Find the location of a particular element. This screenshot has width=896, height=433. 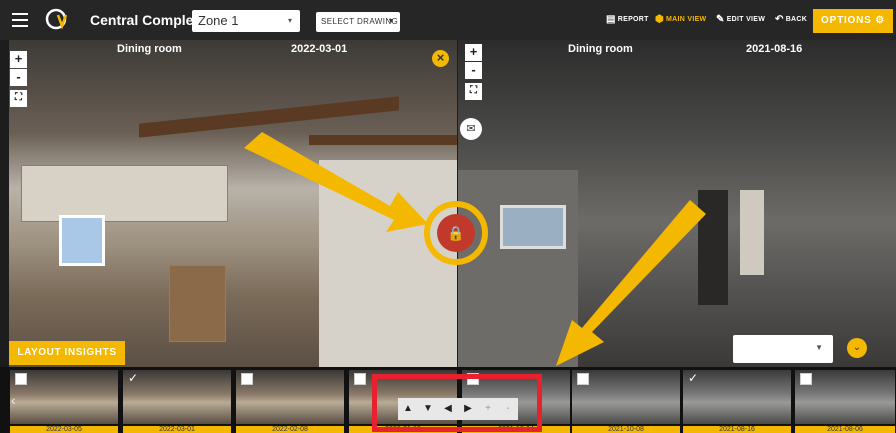

layout-insights-button: LAYOUT INSIGHTS is located at coordinates (67, 353).